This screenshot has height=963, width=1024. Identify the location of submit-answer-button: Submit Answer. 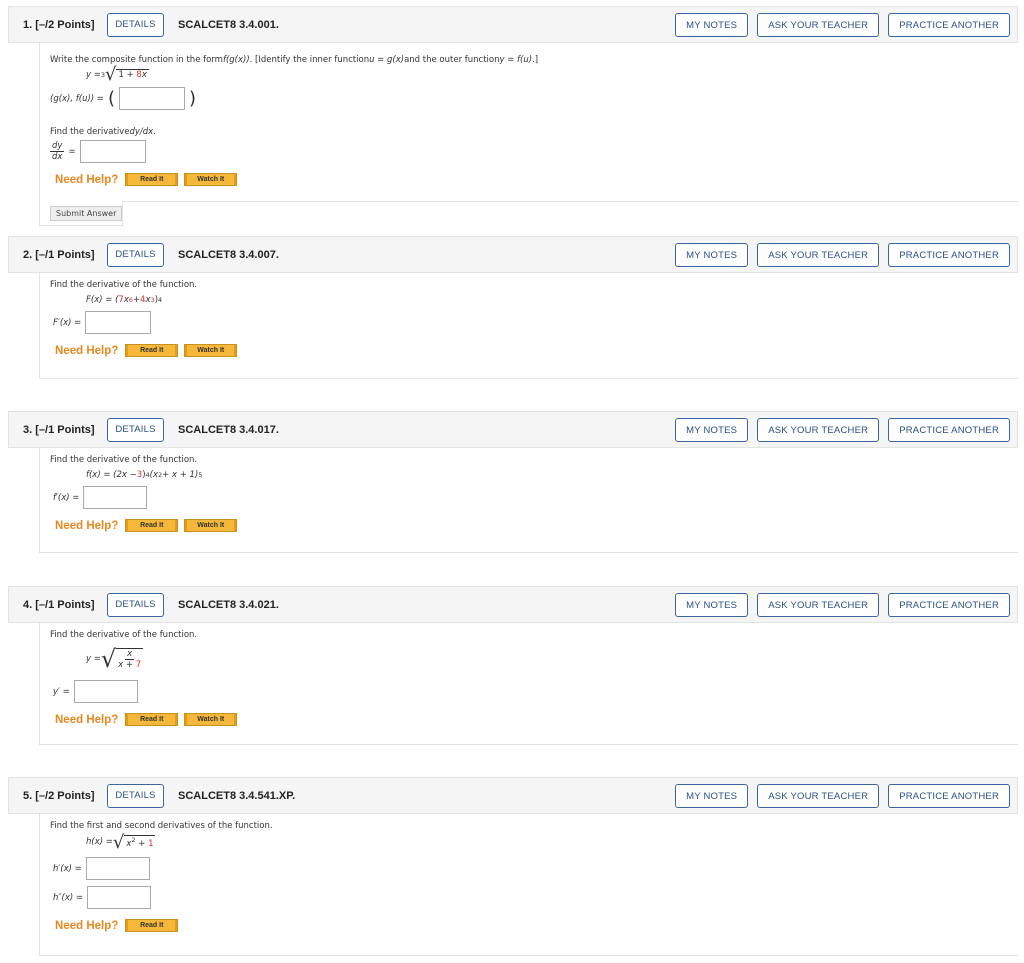
(86, 213).